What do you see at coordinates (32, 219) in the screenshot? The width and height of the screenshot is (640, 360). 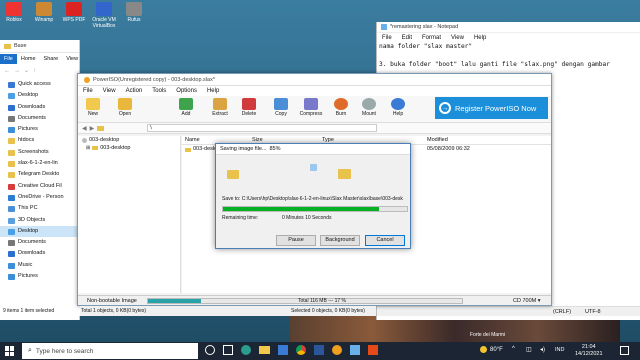 I see `sidebar-item-label: 3D Objects` at bounding box center [32, 219].